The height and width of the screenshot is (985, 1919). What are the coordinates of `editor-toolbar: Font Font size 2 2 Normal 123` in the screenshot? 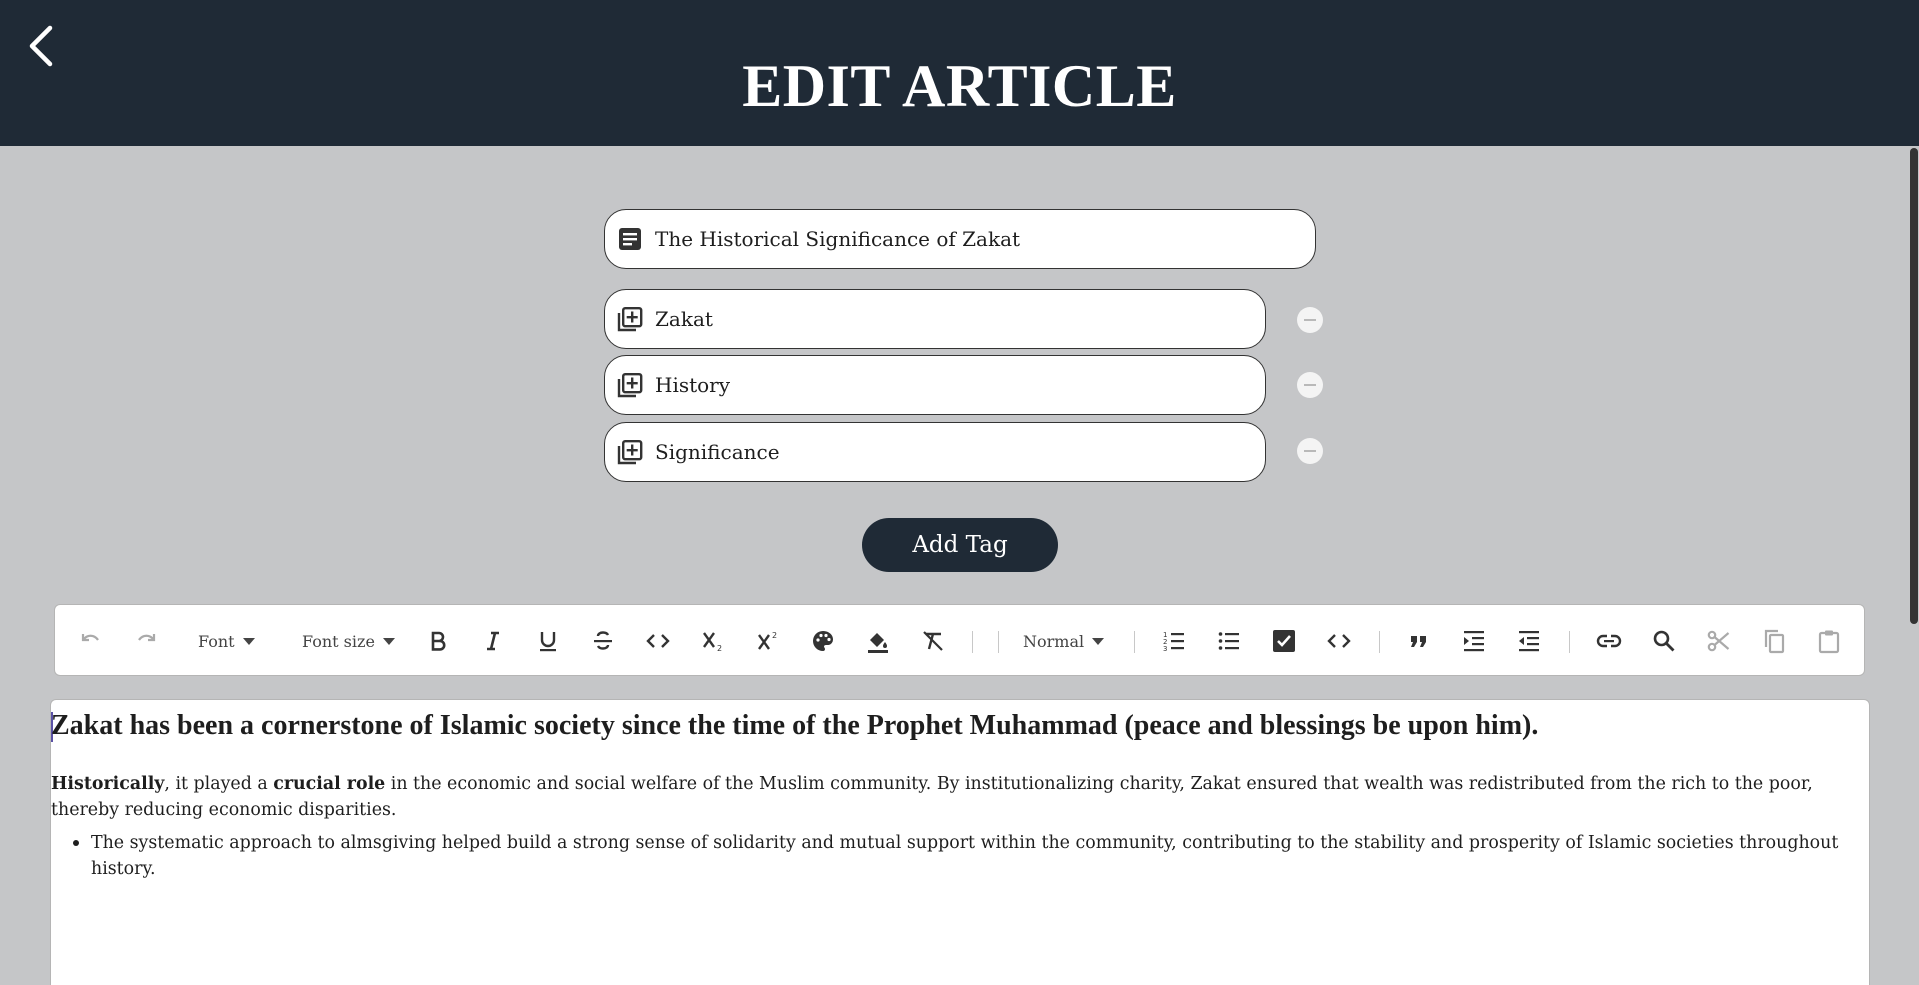 It's located at (959, 640).